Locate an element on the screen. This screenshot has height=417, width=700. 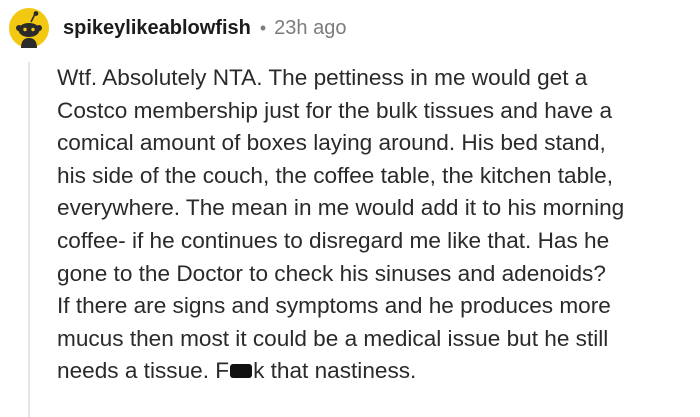
comment-timestamp: 23h ago is located at coordinates (310, 27).